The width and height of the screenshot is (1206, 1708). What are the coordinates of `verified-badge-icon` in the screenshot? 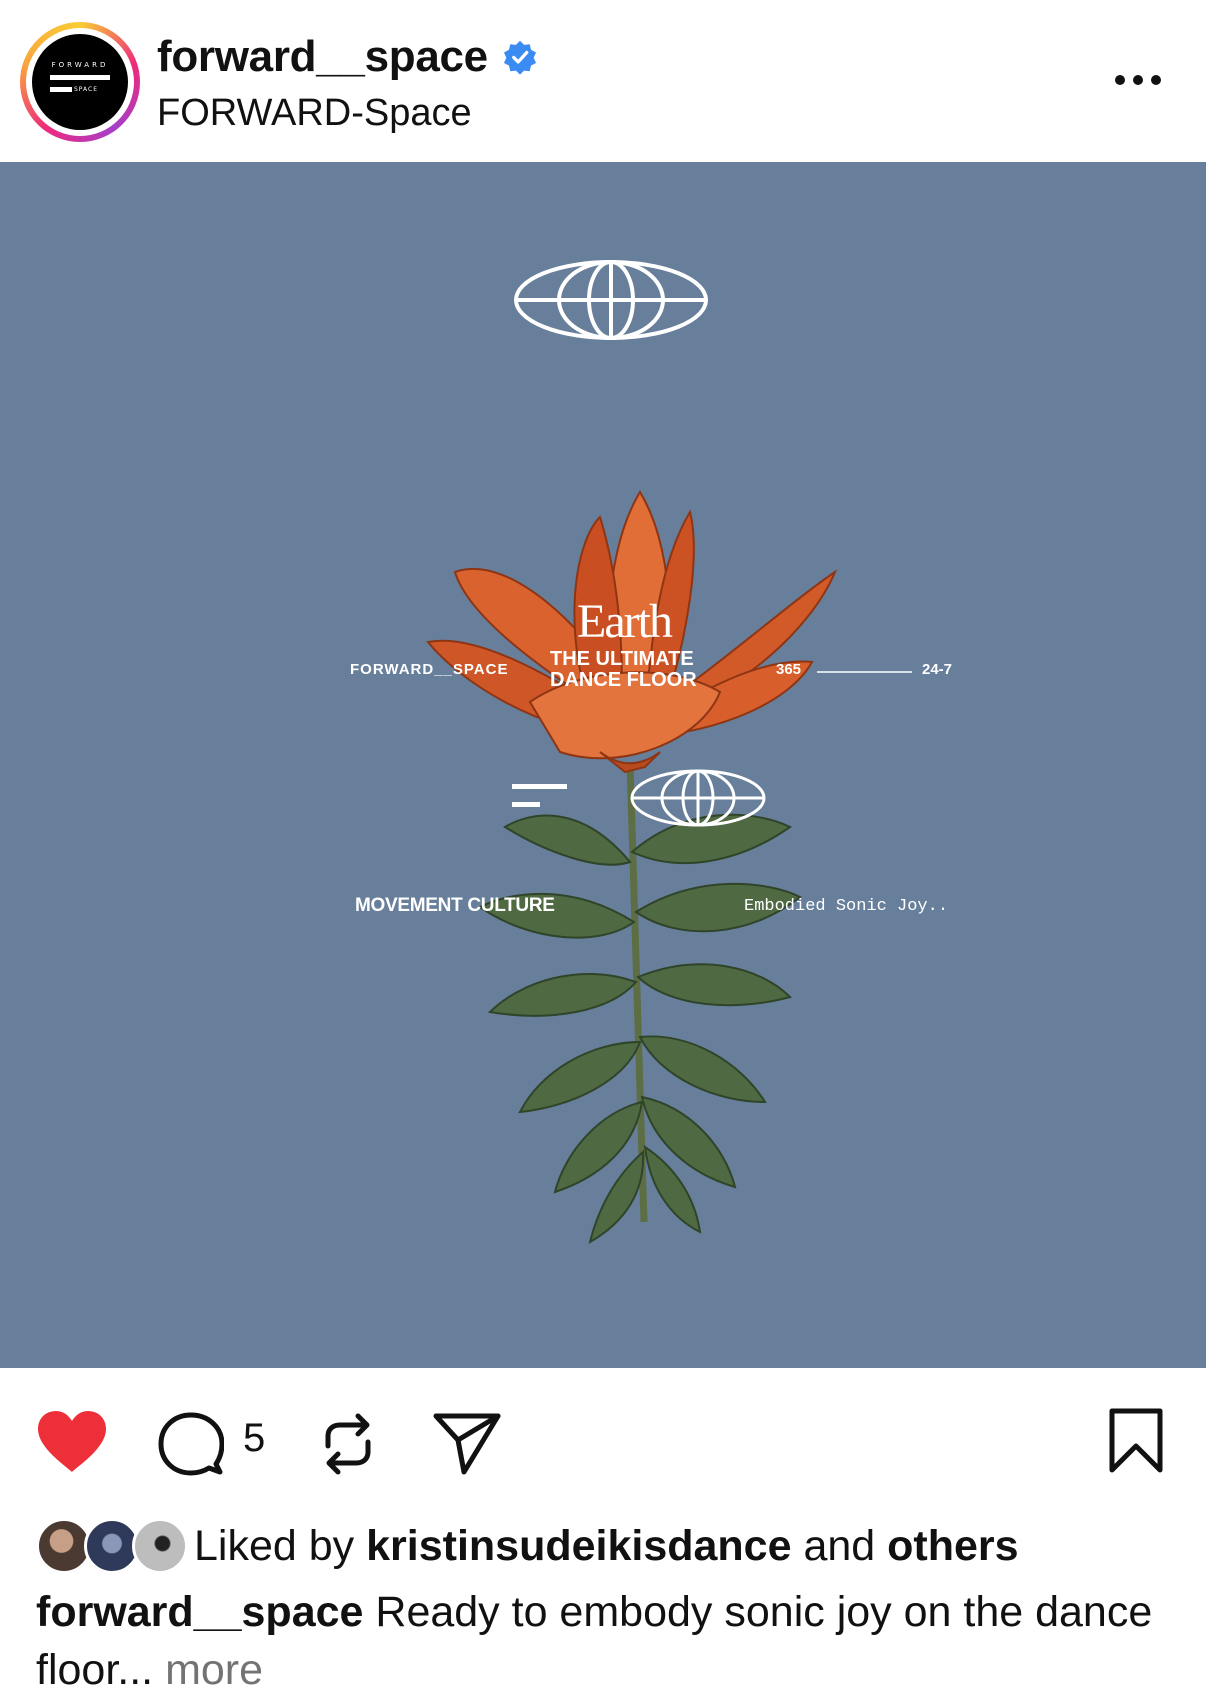 It's located at (519, 57).